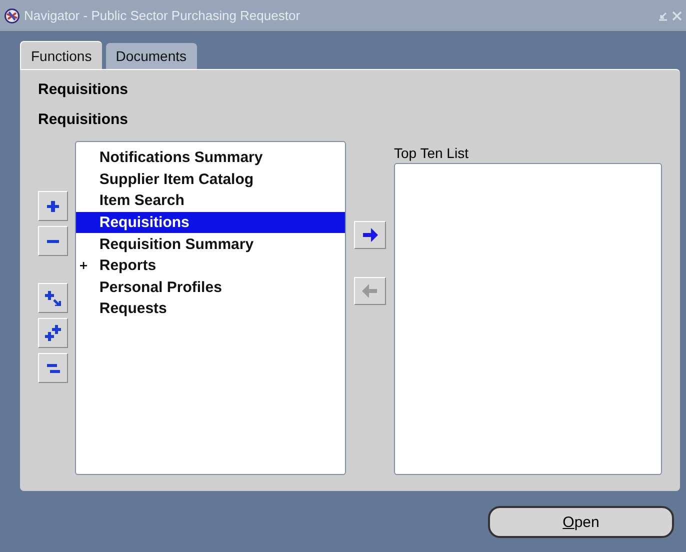  What do you see at coordinates (581, 522) in the screenshot?
I see `open-button: Open` at bounding box center [581, 522].